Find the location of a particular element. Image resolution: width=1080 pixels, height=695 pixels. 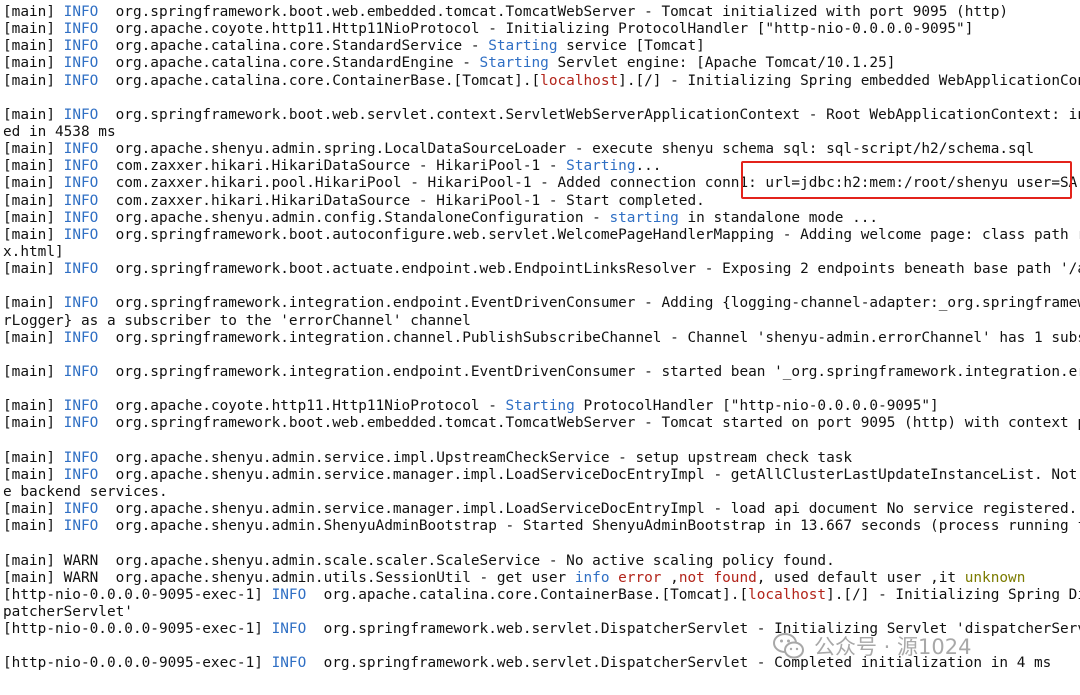

watermark: 公众号 · 源1024 is located at coordinates (871, 646).